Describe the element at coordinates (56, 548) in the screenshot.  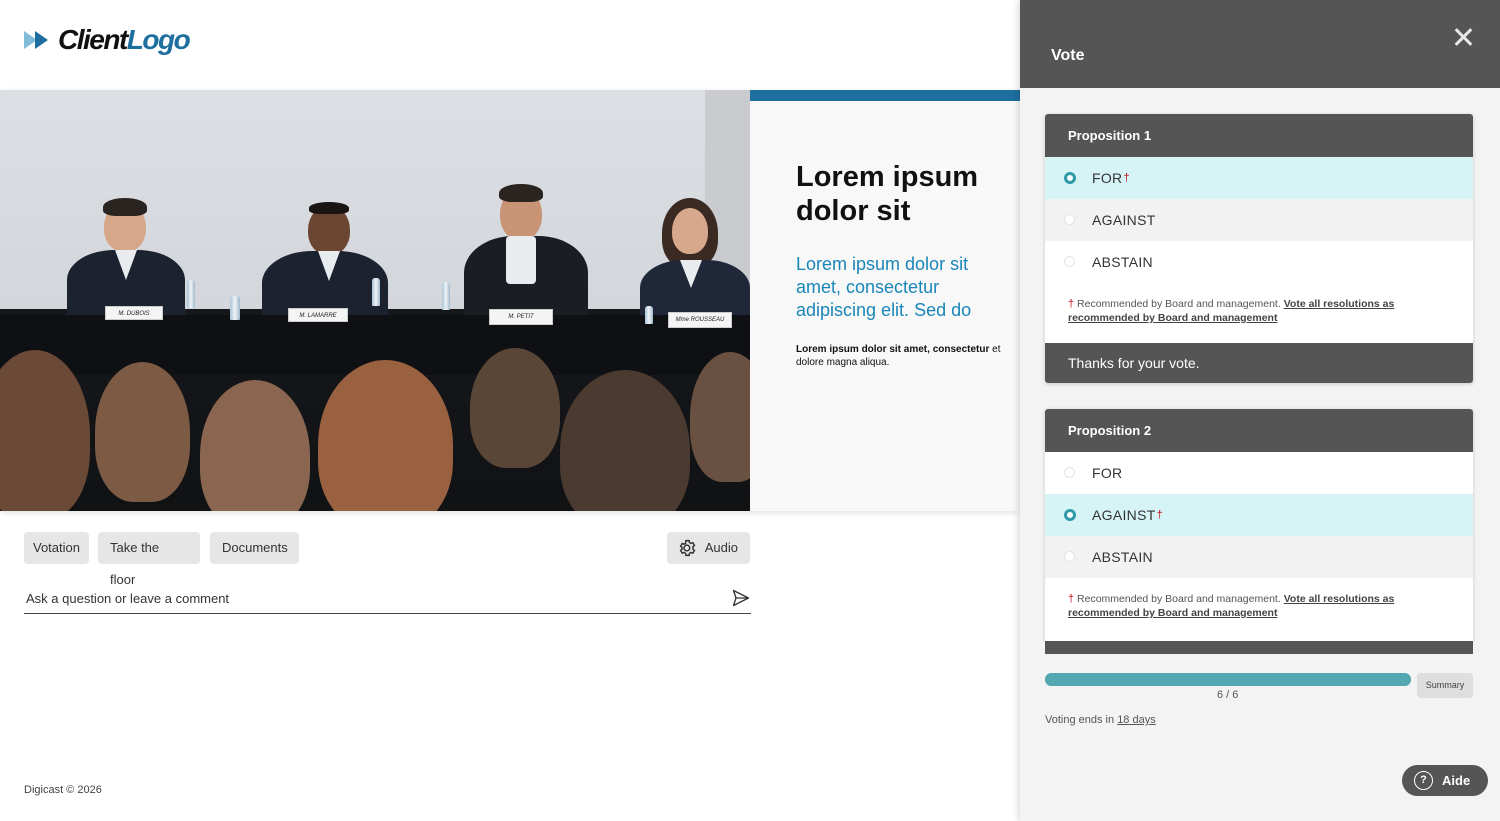
I see `votation-button: Votation` at that location.